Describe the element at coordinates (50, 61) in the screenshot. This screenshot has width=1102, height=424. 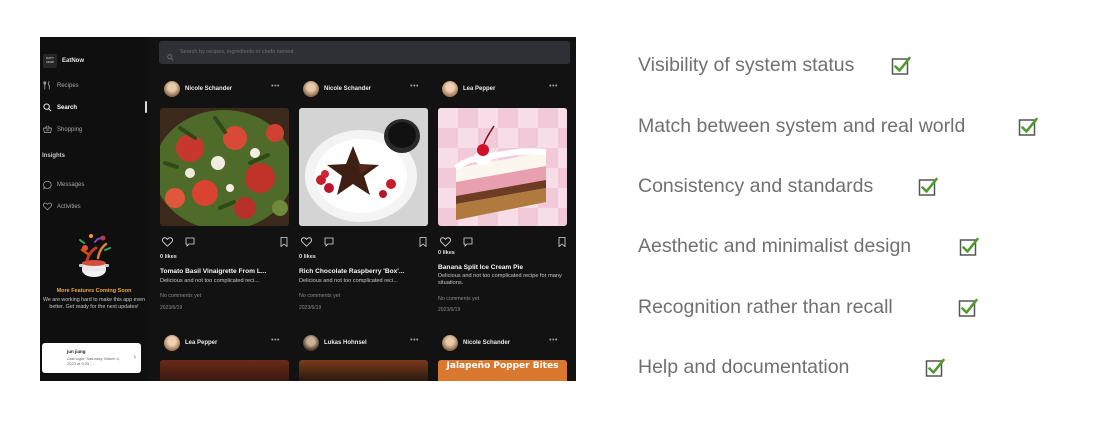
I see `app-logo: EATY NOW` at that location.